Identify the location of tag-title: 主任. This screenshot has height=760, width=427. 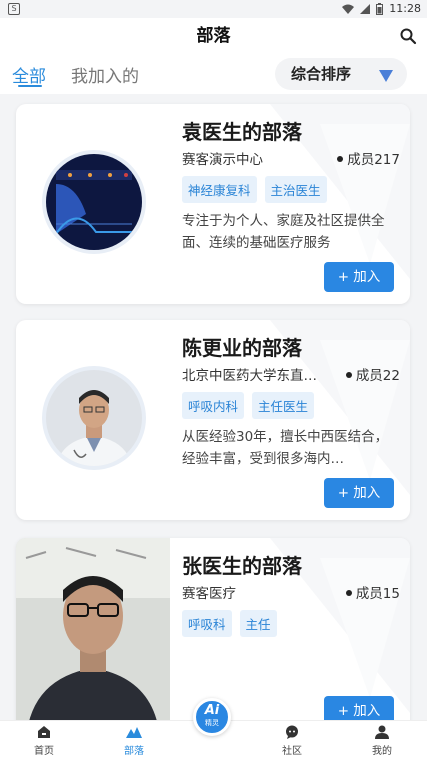
(258, 623).